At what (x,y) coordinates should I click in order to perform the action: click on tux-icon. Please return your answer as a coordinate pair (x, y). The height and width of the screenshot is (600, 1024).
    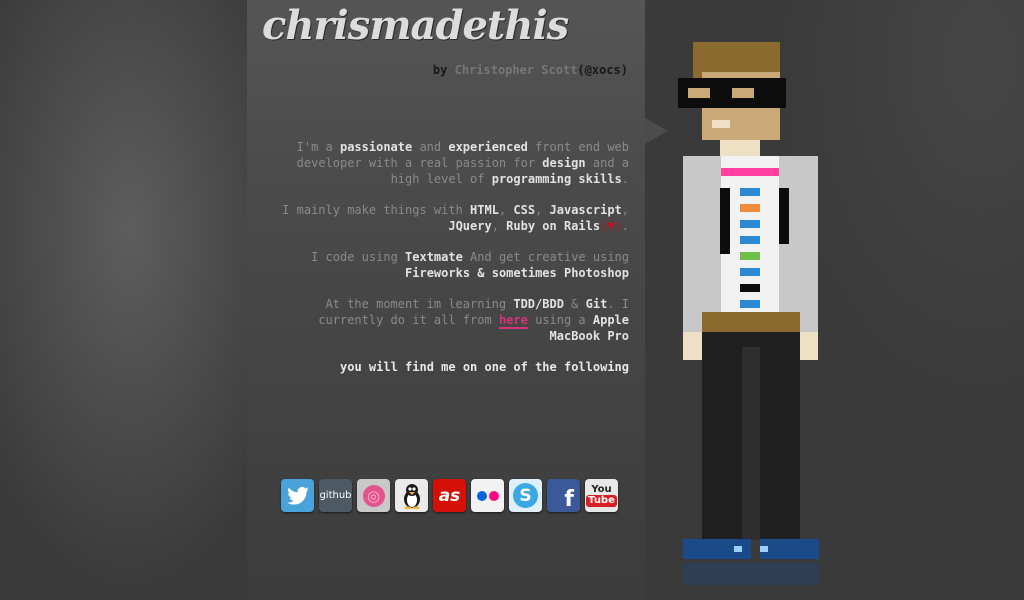
    Looking at the image, I should click on (411, 495).